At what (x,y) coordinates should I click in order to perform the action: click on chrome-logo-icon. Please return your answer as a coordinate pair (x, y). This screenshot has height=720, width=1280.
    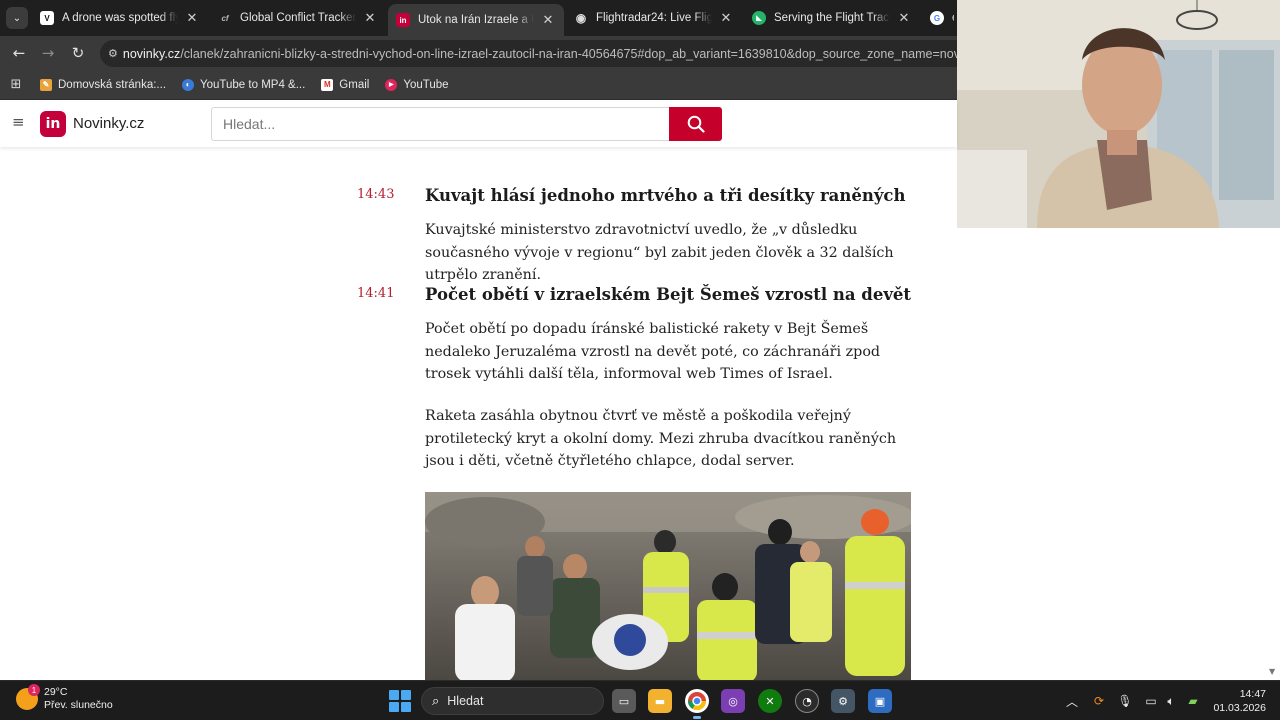
    Looking at the image, I should click on (697, 701).